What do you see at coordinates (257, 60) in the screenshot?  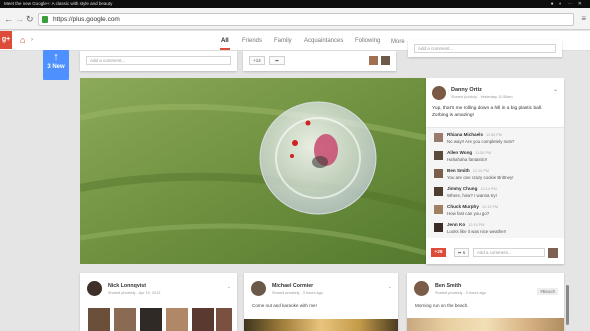 I see `plus-one-button: +14` at bounding box center [257, 60].